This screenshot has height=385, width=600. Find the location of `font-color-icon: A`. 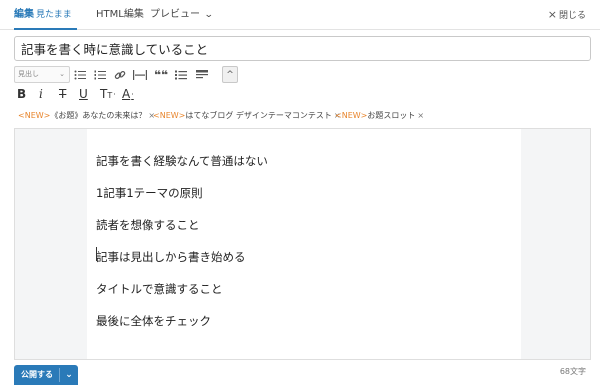

font-color-icon: A is located at coordinates (126, 94).